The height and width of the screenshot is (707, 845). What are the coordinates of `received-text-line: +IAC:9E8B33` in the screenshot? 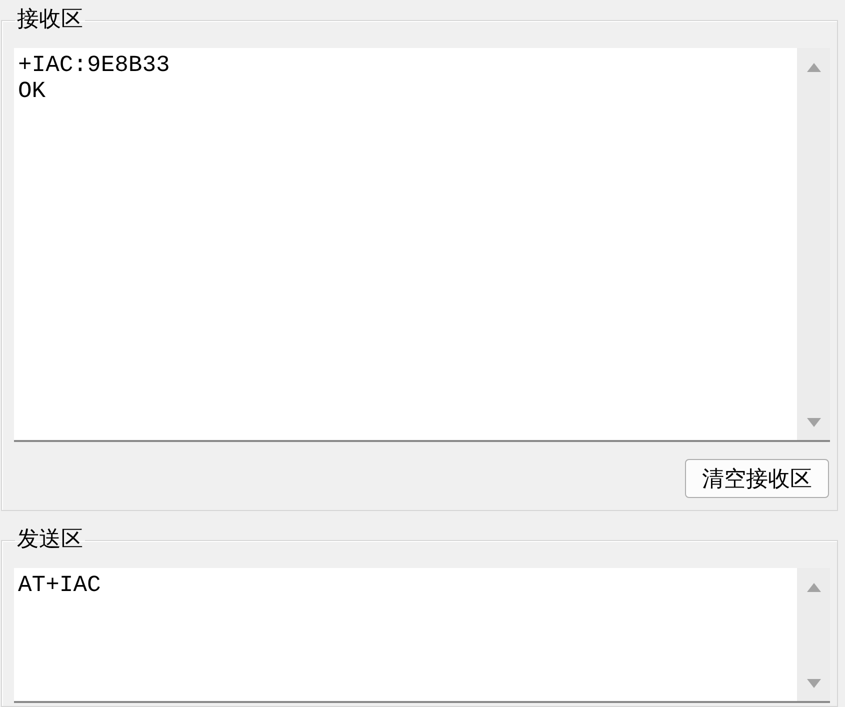 It's located at (94, 65).